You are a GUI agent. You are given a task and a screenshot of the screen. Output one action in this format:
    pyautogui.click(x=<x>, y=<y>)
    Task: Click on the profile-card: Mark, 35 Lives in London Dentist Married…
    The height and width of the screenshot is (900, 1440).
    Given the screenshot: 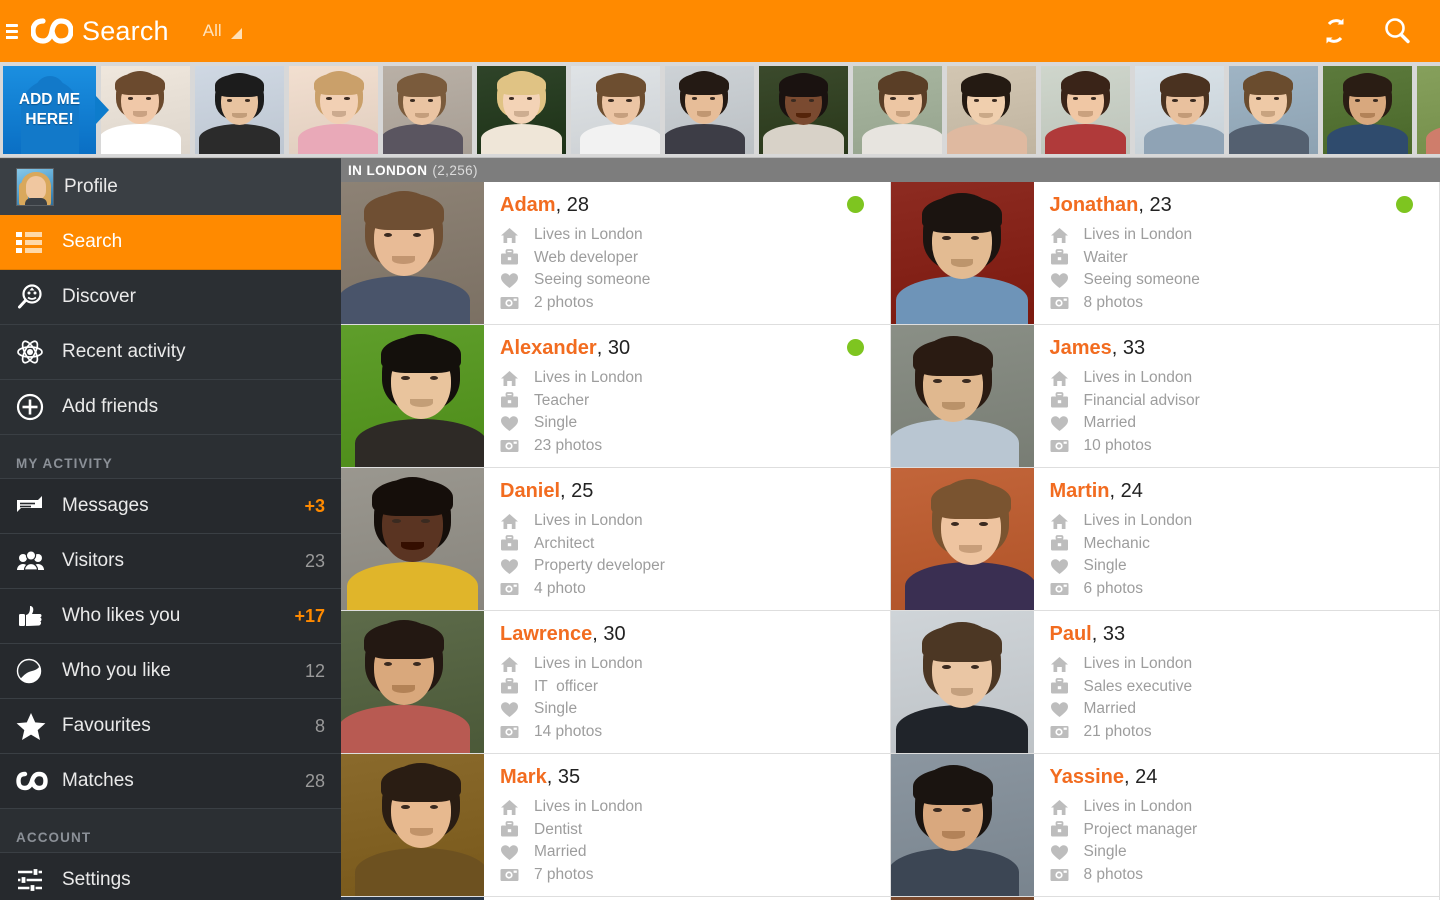 What is the action you would take?
    pyautogui.click(x=616, y=825)
    